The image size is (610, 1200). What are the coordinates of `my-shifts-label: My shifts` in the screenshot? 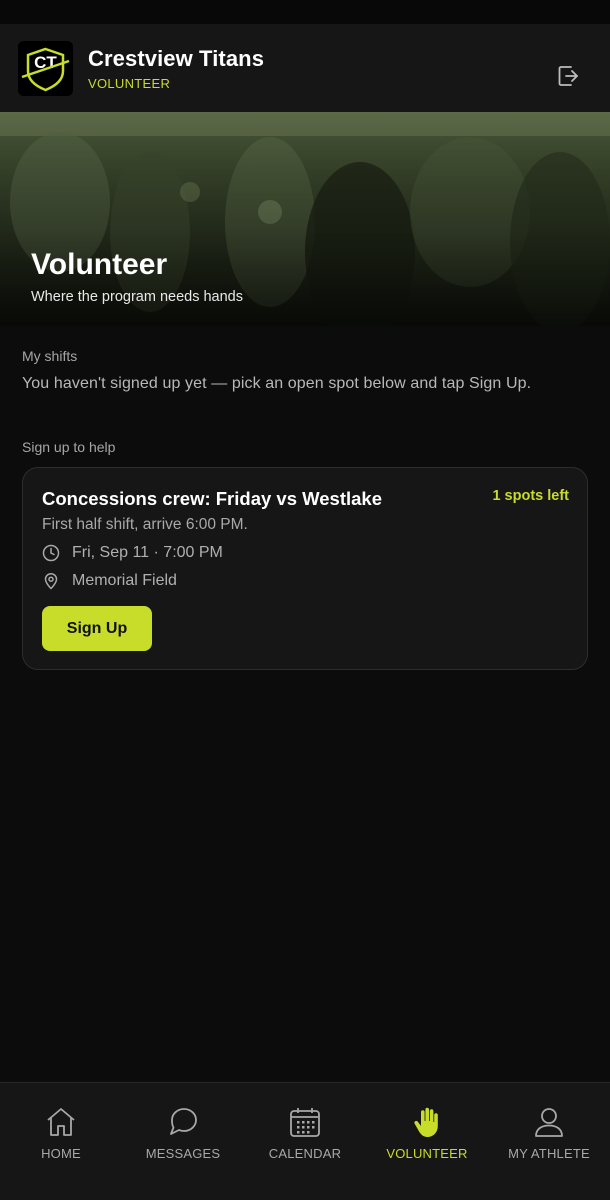 It's located at (50, 356).